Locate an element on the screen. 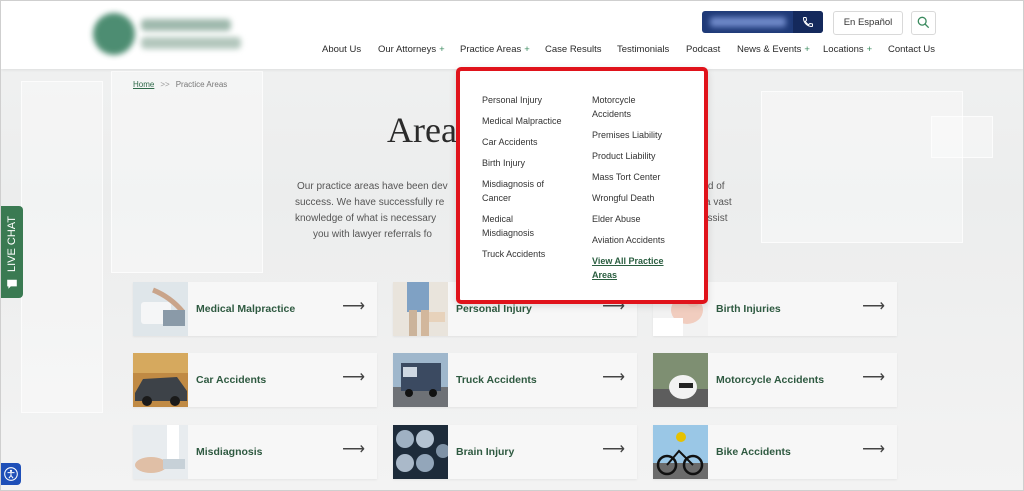 Image resolution: width=1024 pixels, height=491 pixels. dropdown-item-product-liability: Product Liability is located at coordinates (624, 156).